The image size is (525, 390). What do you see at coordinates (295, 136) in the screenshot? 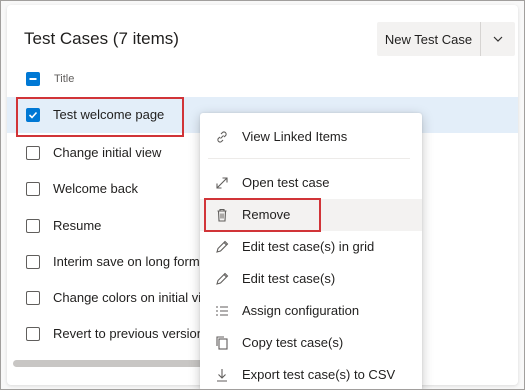
I see `menu-item-label: View Linked Items` at bounding box center [295, 136].